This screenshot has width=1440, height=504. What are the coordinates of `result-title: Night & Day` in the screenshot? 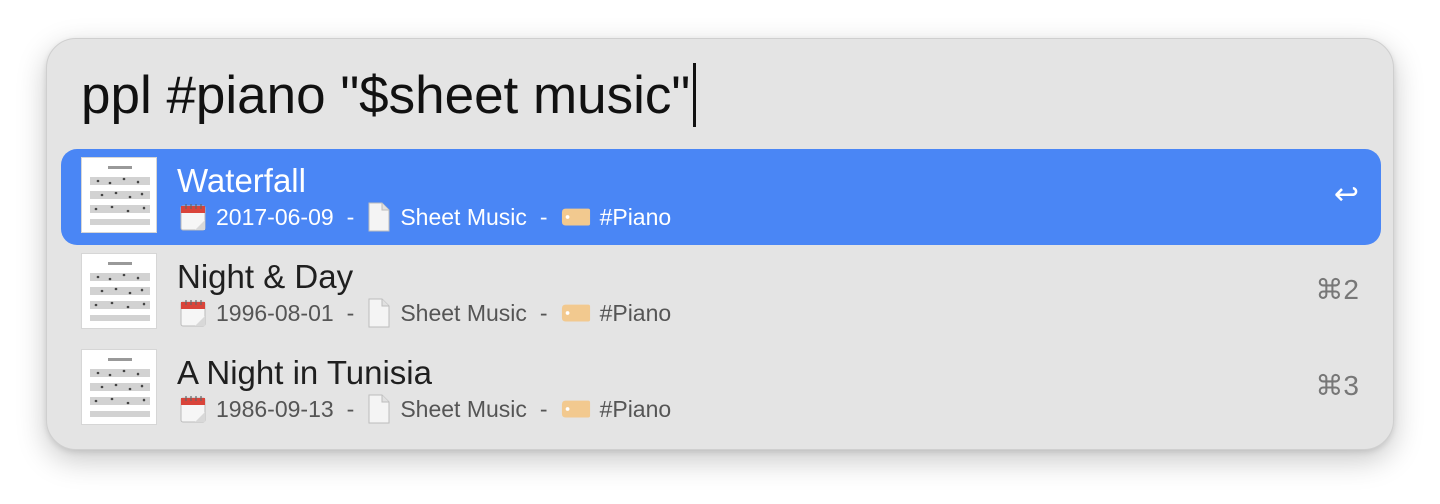 It's located at (265, 276).